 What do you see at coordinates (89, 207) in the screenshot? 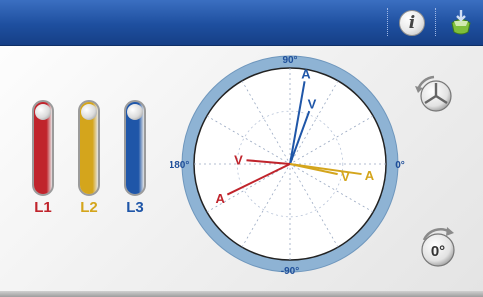
I see `phase-l2-label: L2` at bounding box center [89, 207].